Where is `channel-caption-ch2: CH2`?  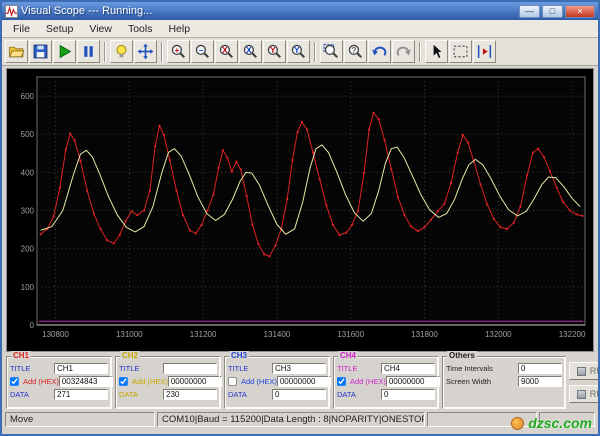
channel-caption-ch2: CH2 is located at coordinates (130, 356).